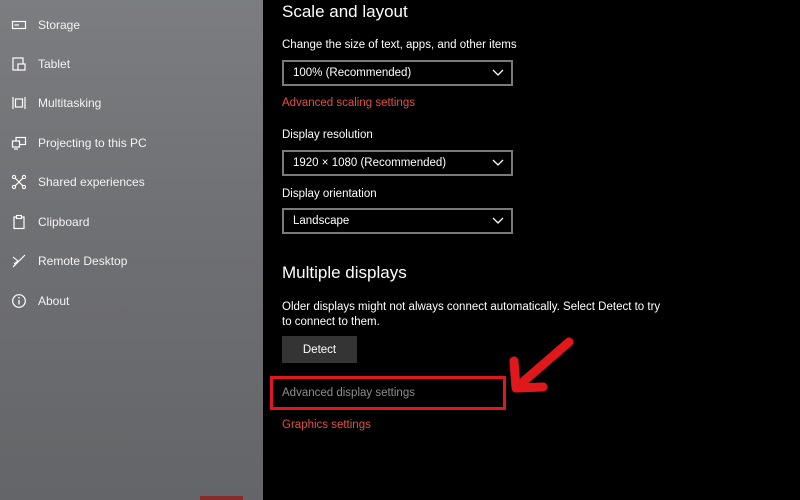  Describe the element at coordinates (92, 143) in the screenshot. I see `sidebar-item-label: Projecting to this PC` at that location.